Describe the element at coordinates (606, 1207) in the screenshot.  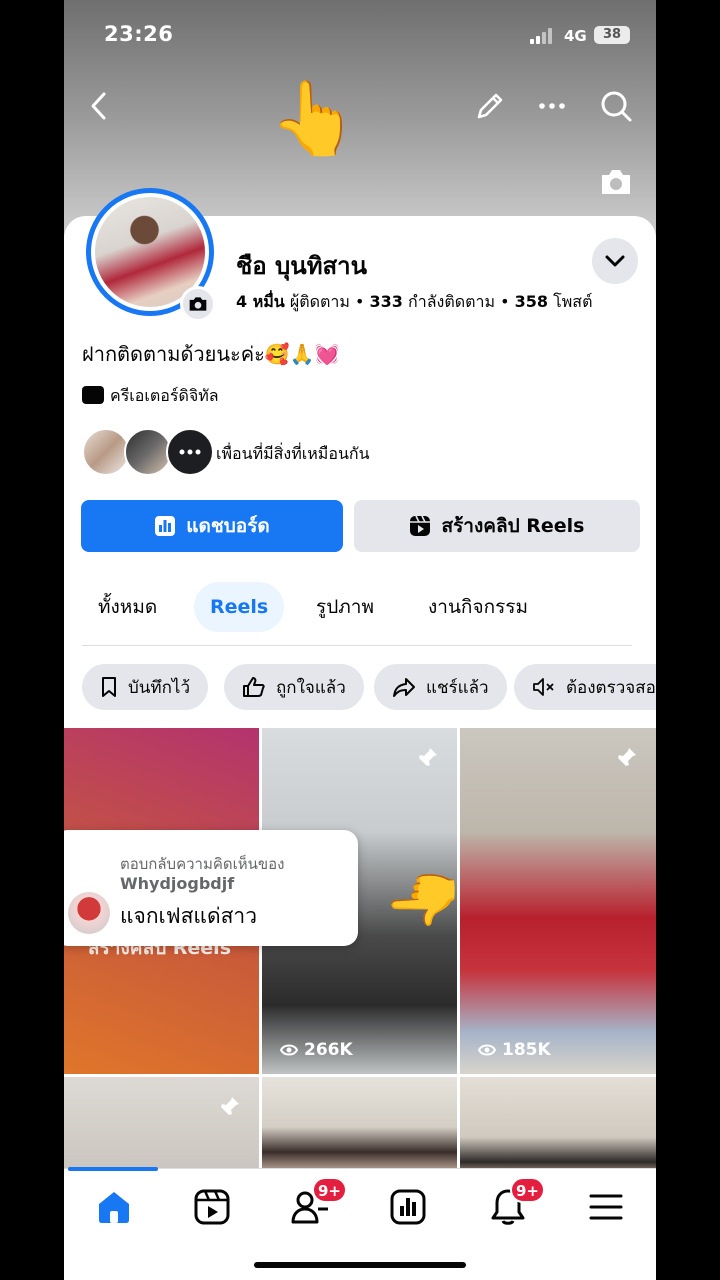
I see `menu-icon` at that location.